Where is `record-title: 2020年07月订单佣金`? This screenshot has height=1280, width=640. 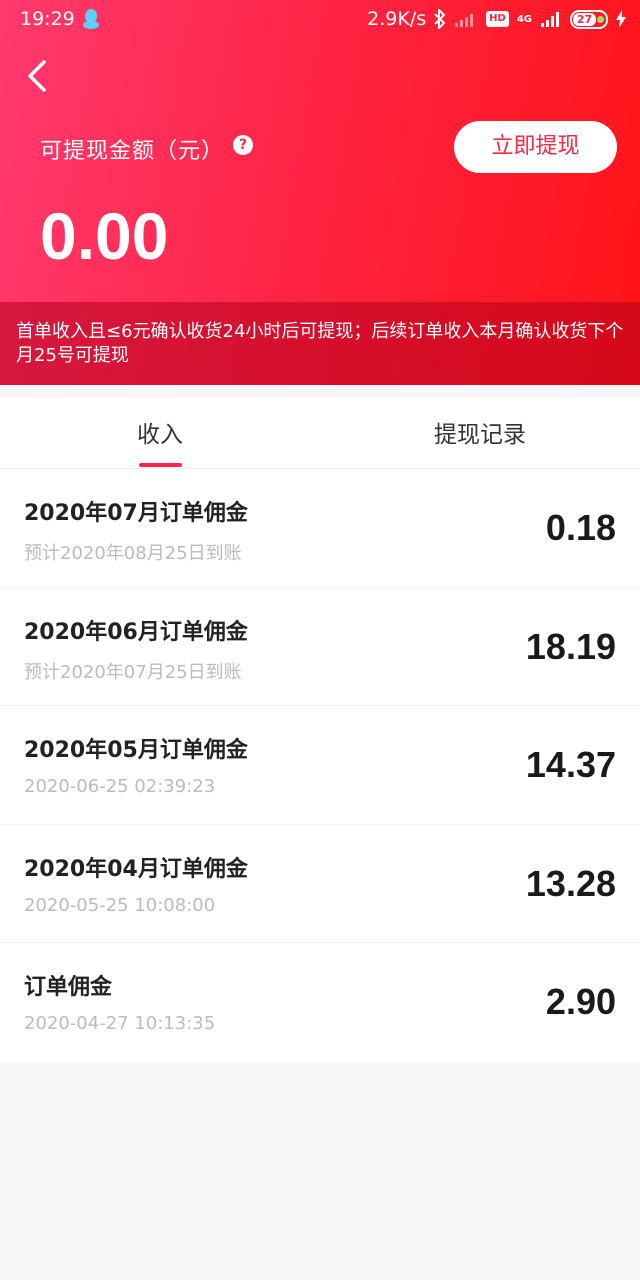 record-title: 2020年07月订单佣金 is located at coordinates (136, 513).